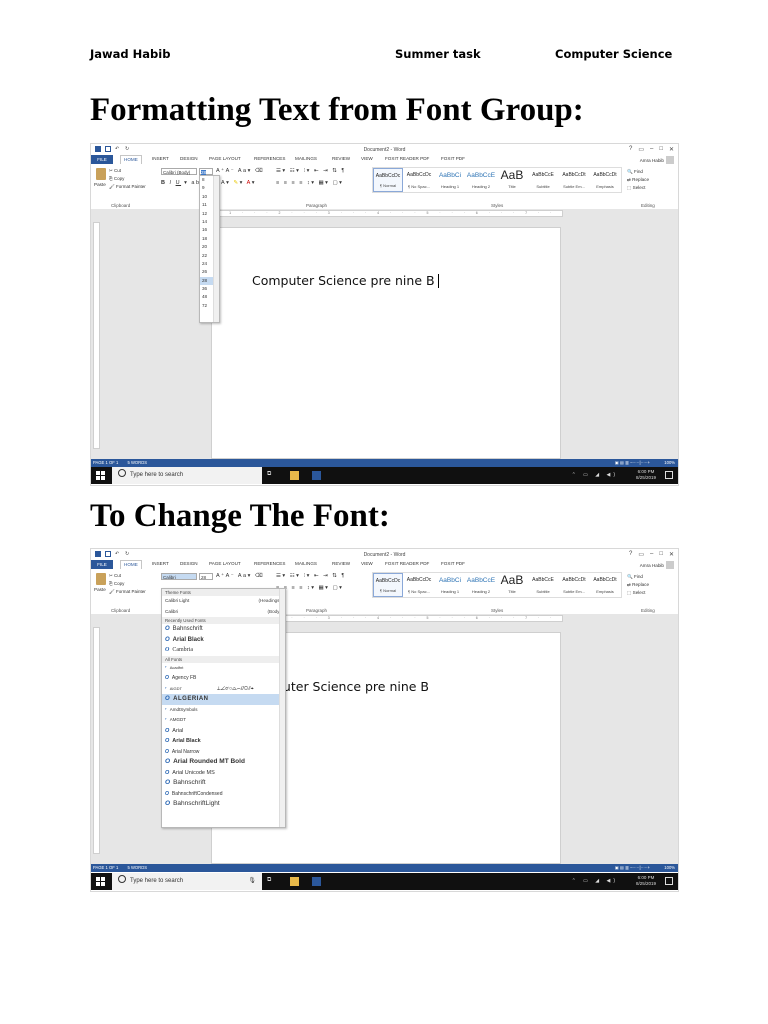  Describe the element at coordinates (605, 585) in the screenshot. I see `style-emphasis: AaBbCcDt Emphasis` at that location.